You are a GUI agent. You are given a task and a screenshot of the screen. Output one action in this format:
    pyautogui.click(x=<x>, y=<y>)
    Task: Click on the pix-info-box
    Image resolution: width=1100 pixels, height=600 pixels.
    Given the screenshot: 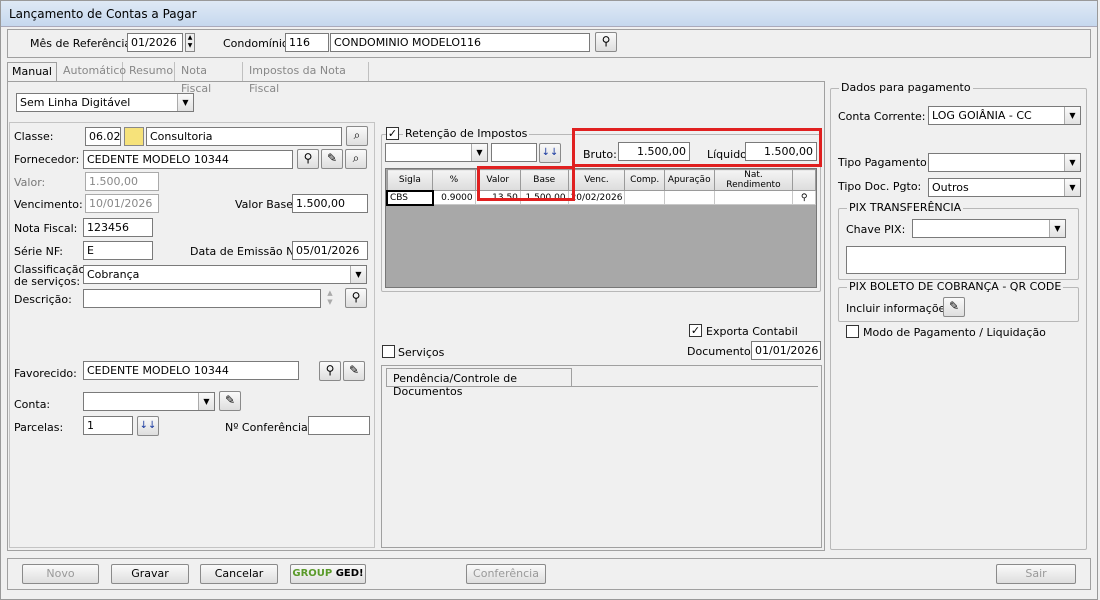 What is the action you would take?
    pyautogui.click(x=956, y=260)
    